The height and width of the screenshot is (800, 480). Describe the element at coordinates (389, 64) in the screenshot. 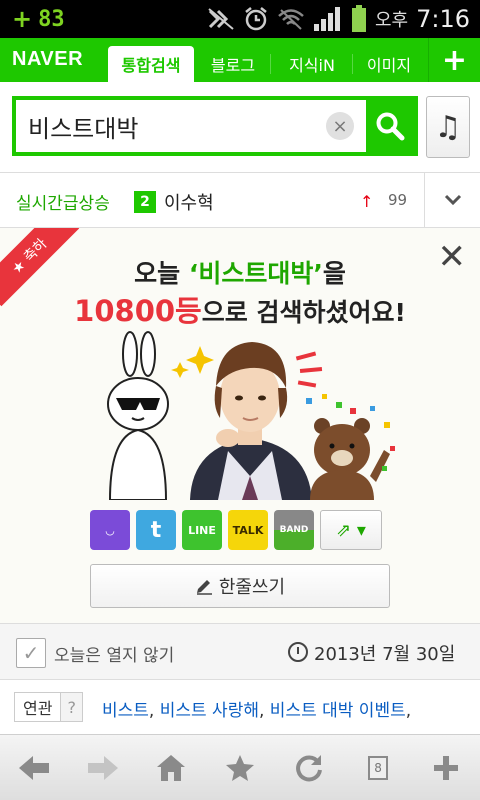

I see `tab-image: 이미지` at that location.